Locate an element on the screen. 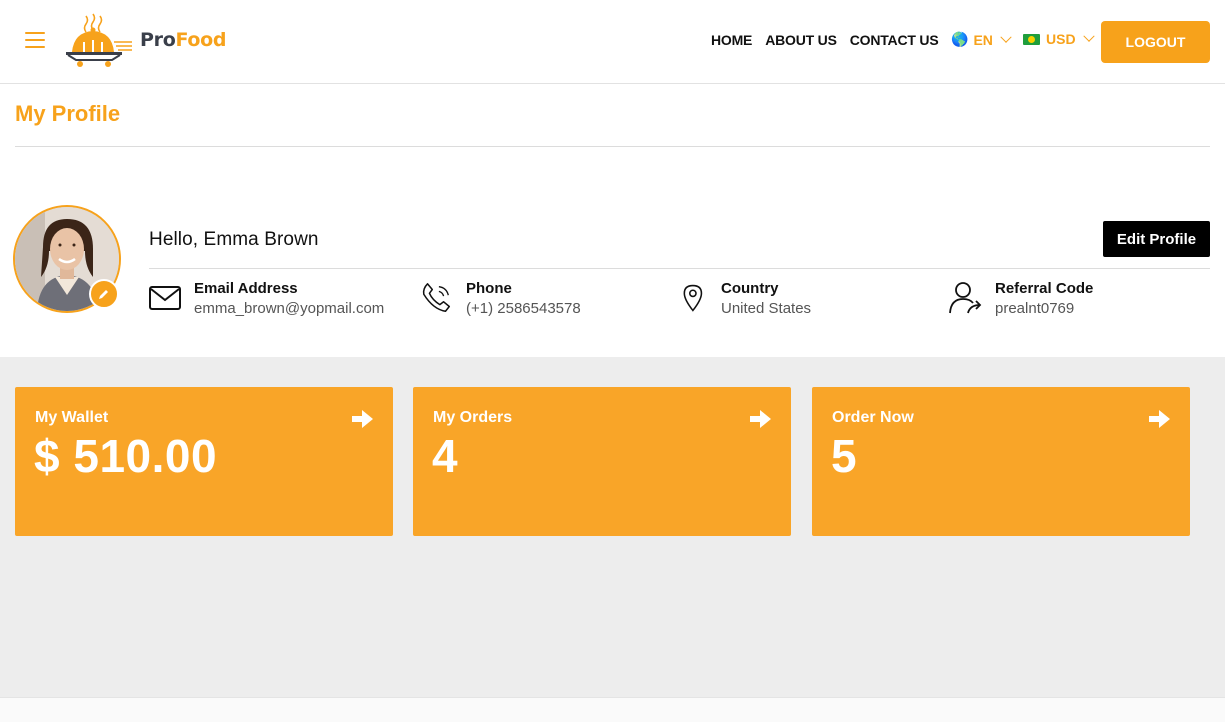 The width and height of the screenshot is (1225, 722). language-selector: 🌎 EN is located at coordinates (981, 39).